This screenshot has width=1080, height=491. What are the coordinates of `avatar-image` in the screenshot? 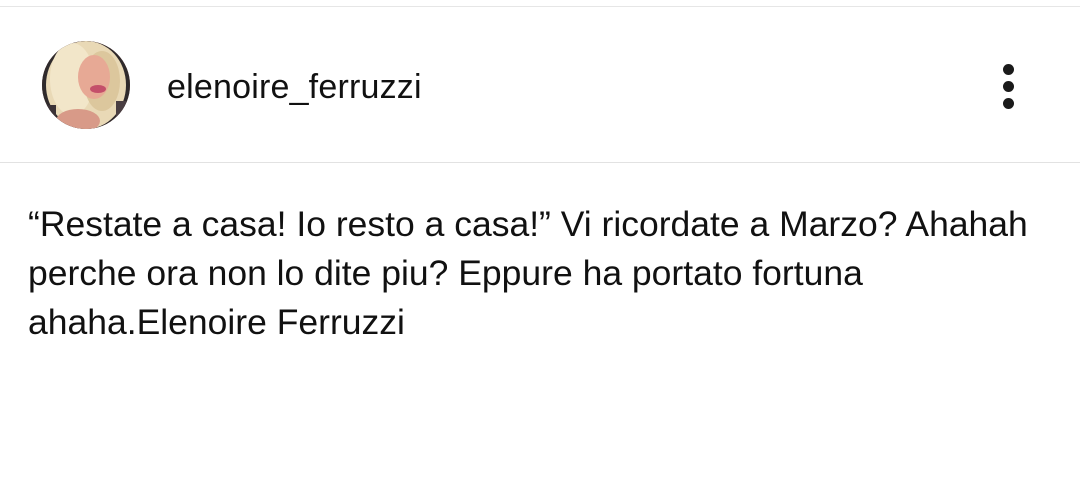 It's located at (86, 85).